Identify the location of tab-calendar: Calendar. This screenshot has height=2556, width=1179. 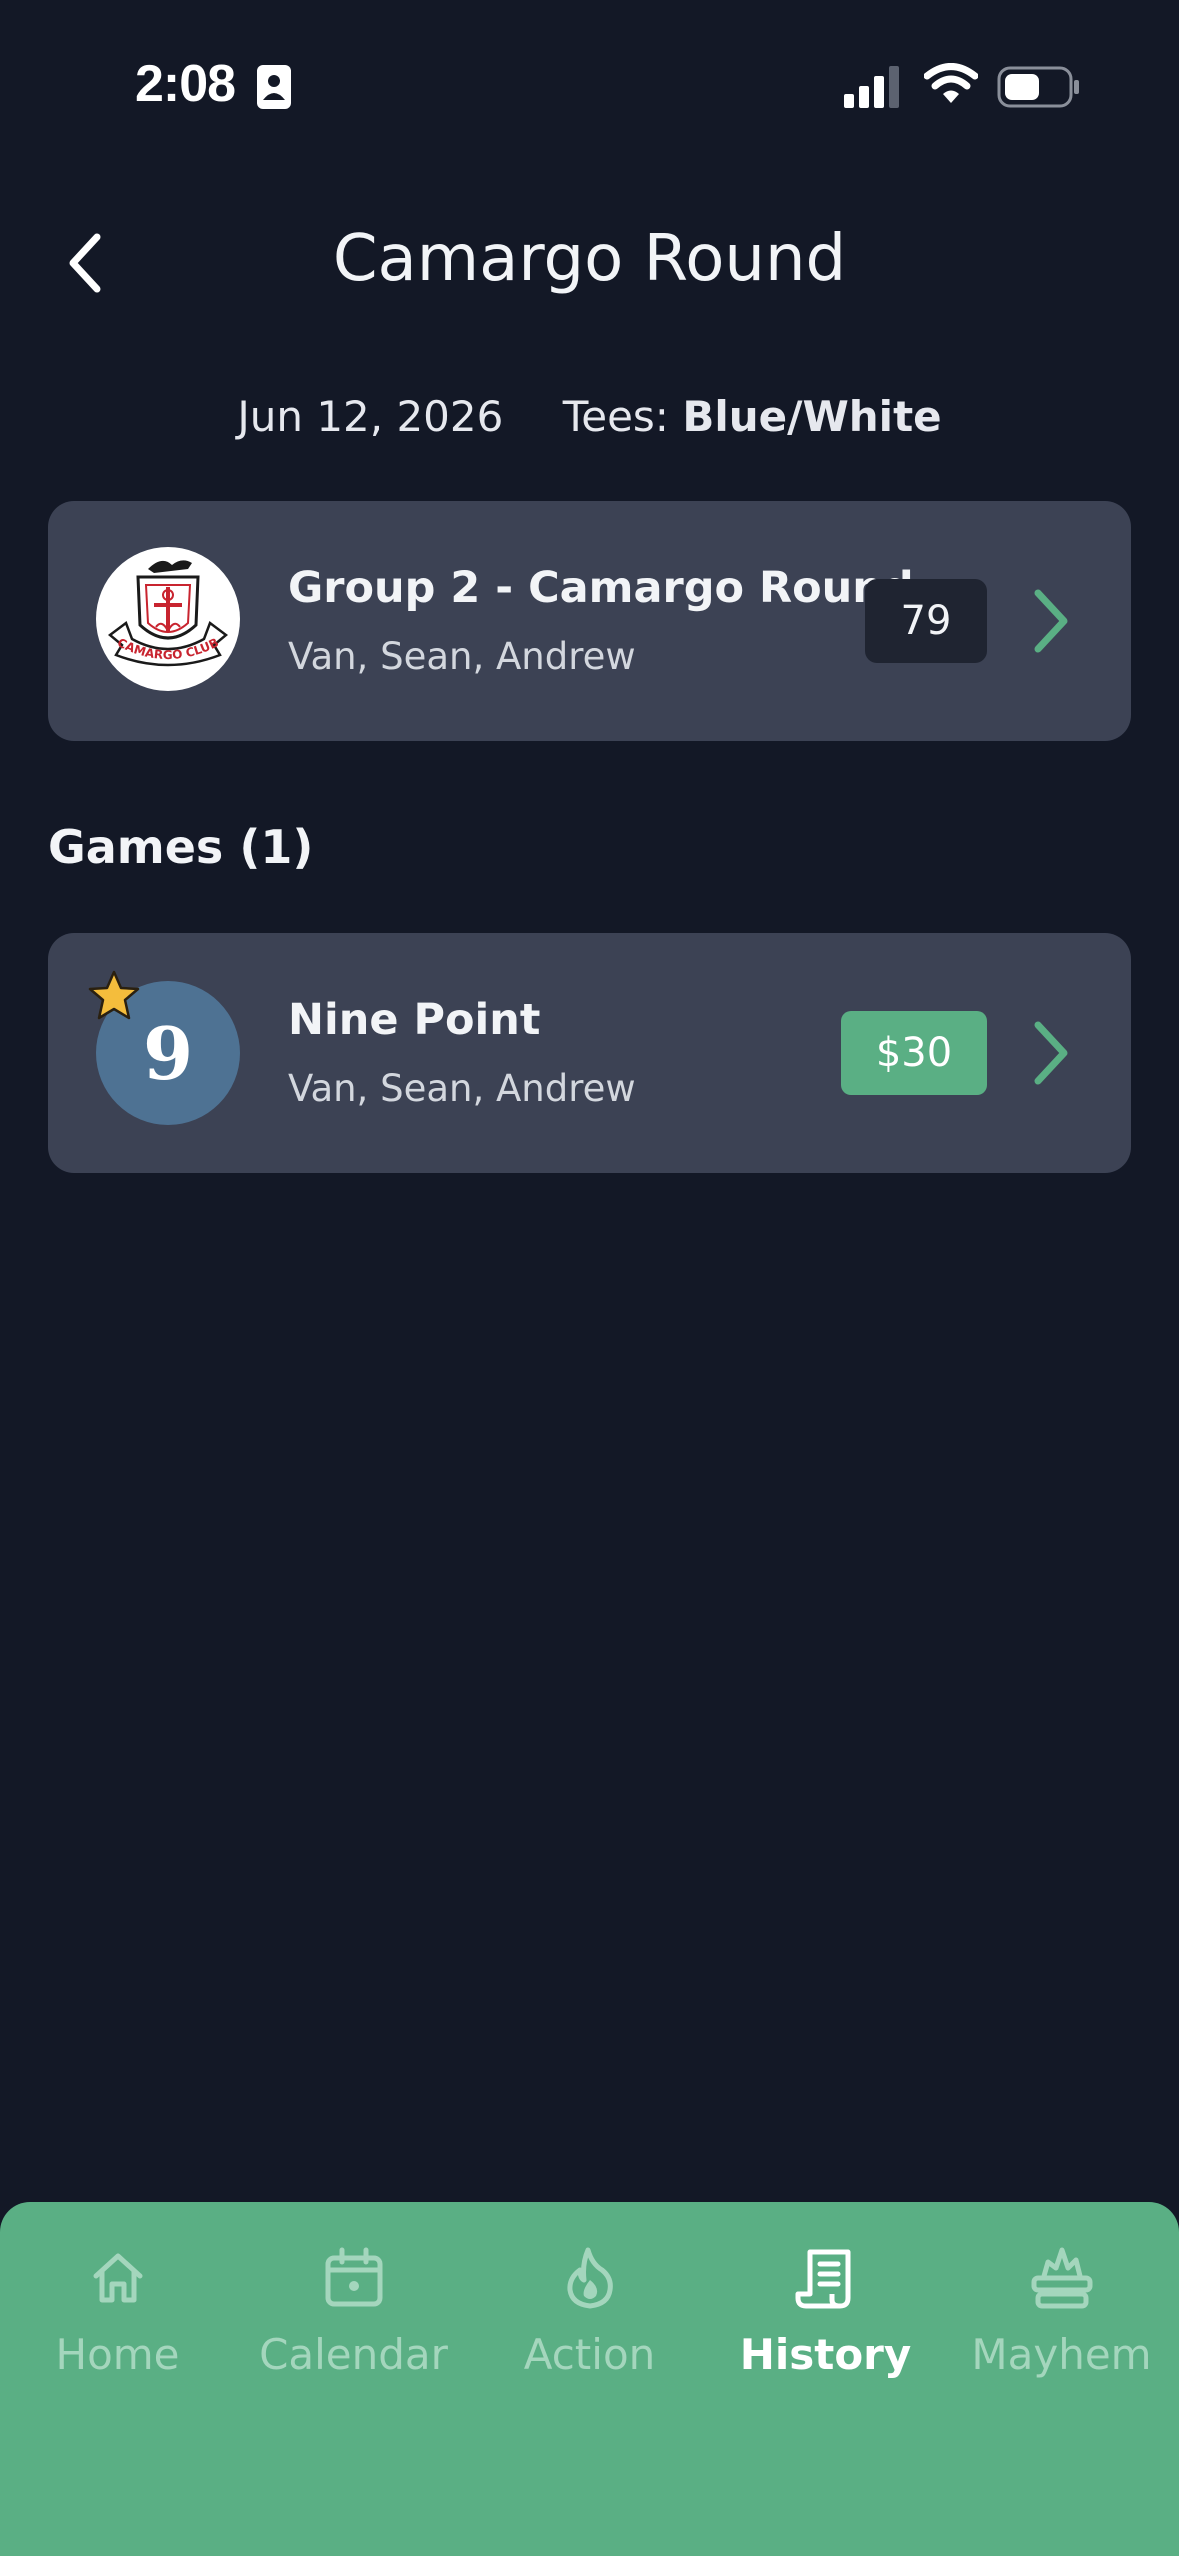
(353, 2332).